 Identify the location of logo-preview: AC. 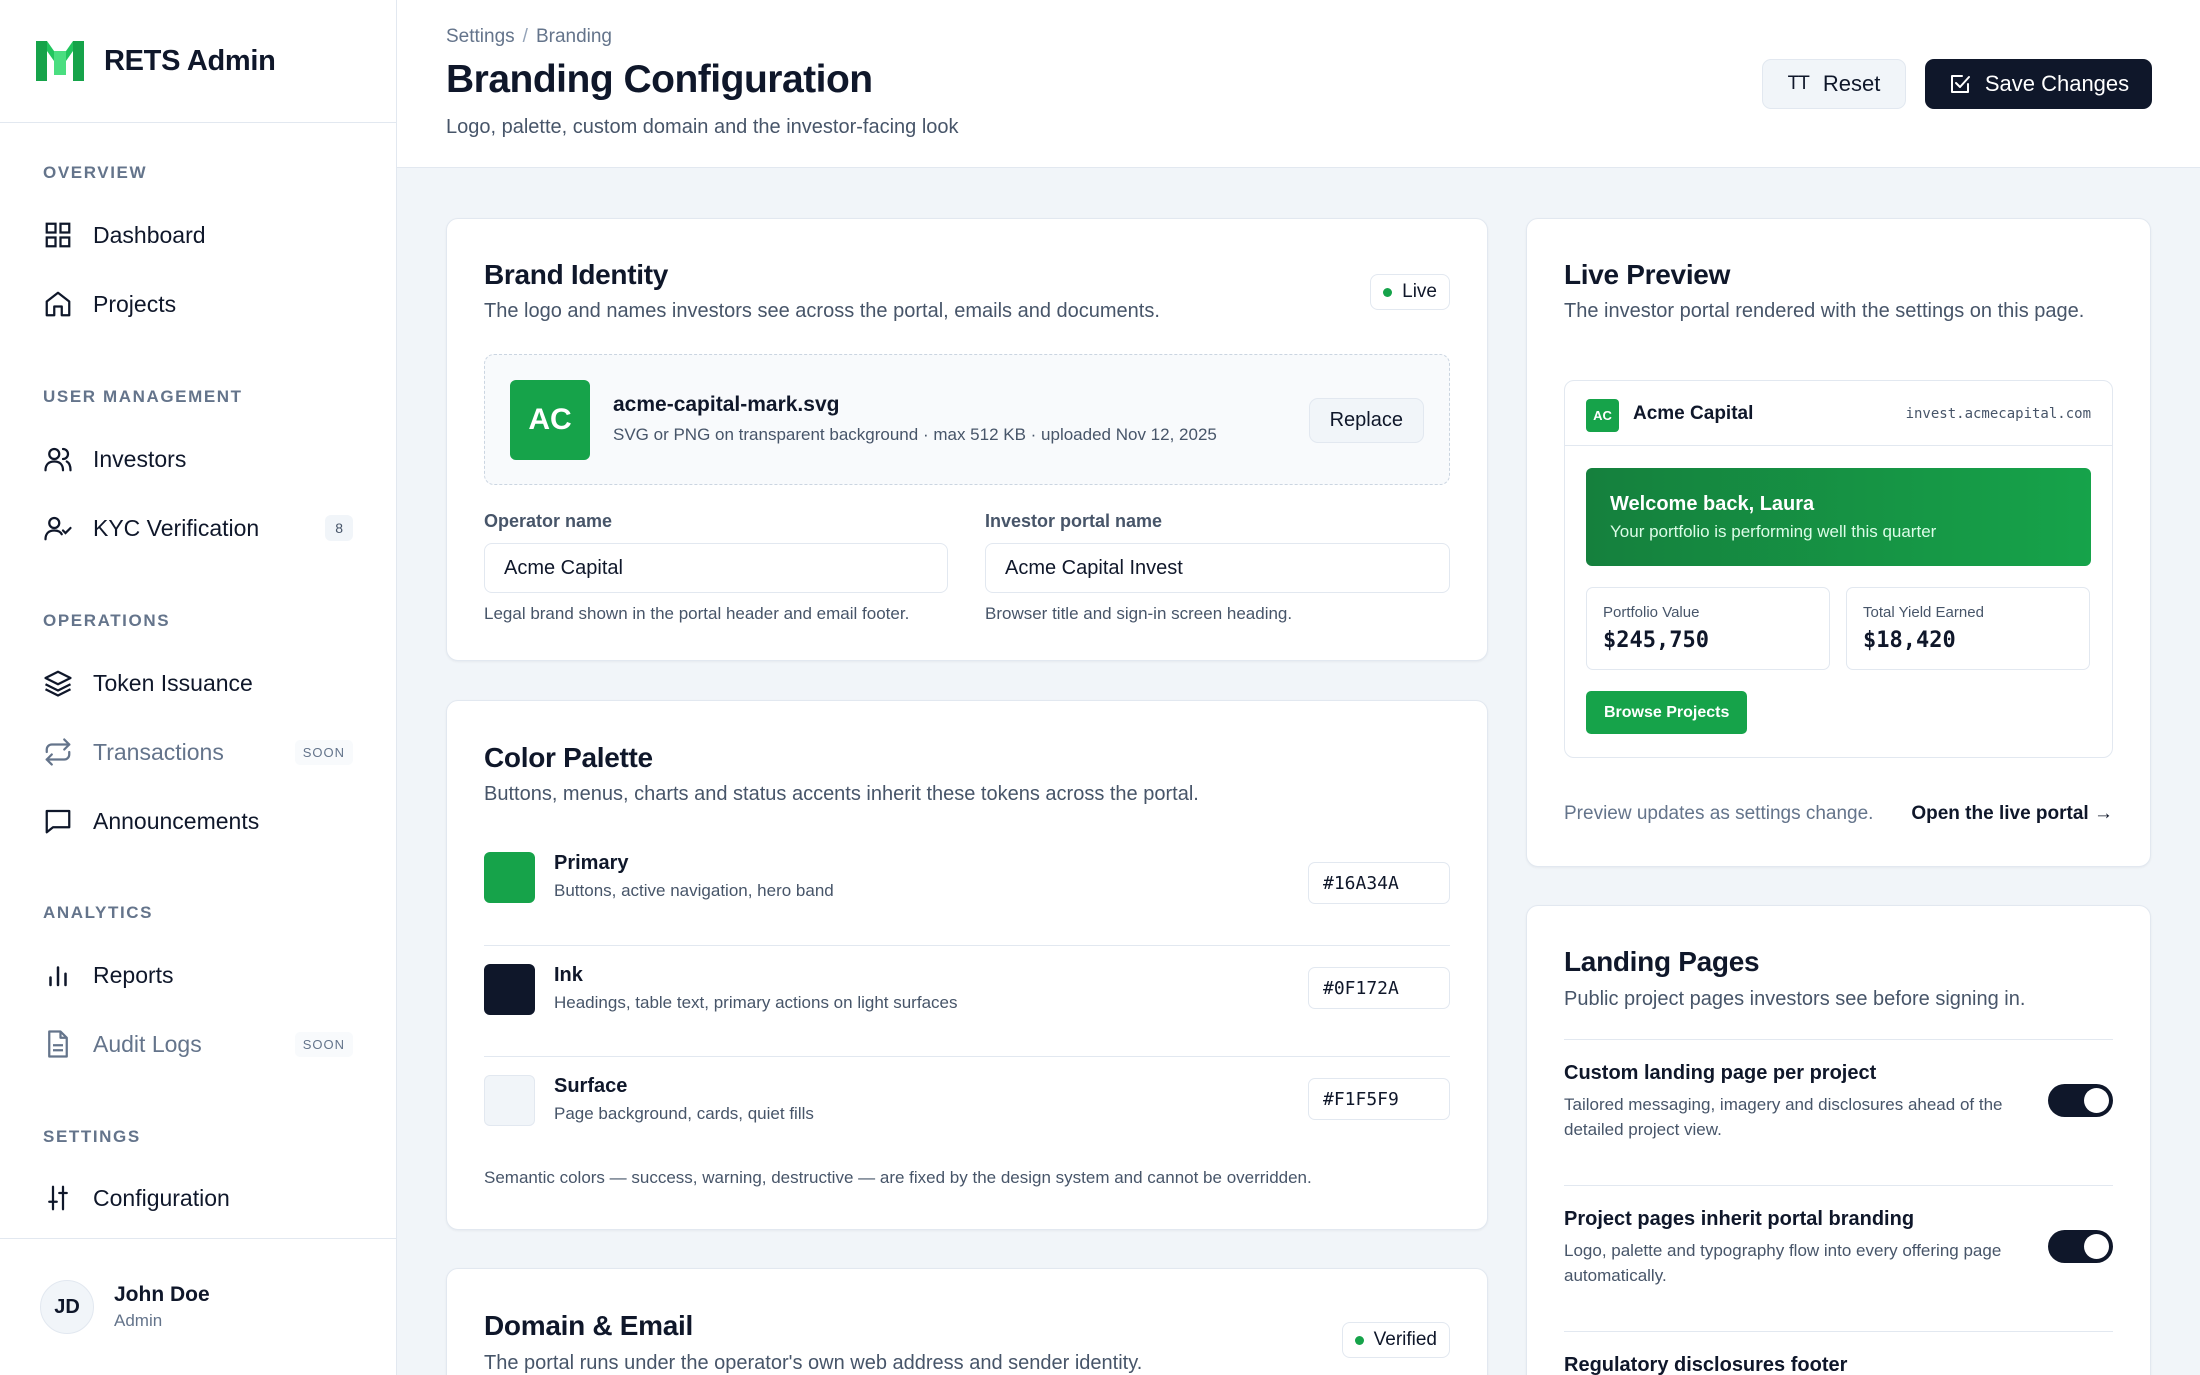
(550, 420).